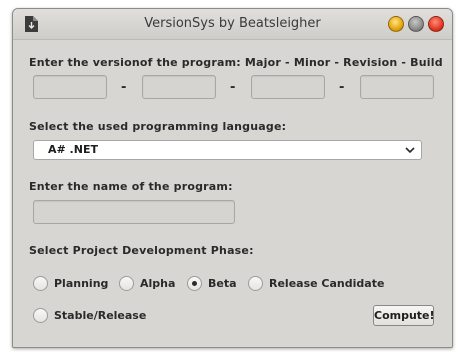 This screenshot has width=465, height=362. Describe the element at coordinates (158, 126) in the screenshot. I see `language-label: Select the used programming language:` at that location.